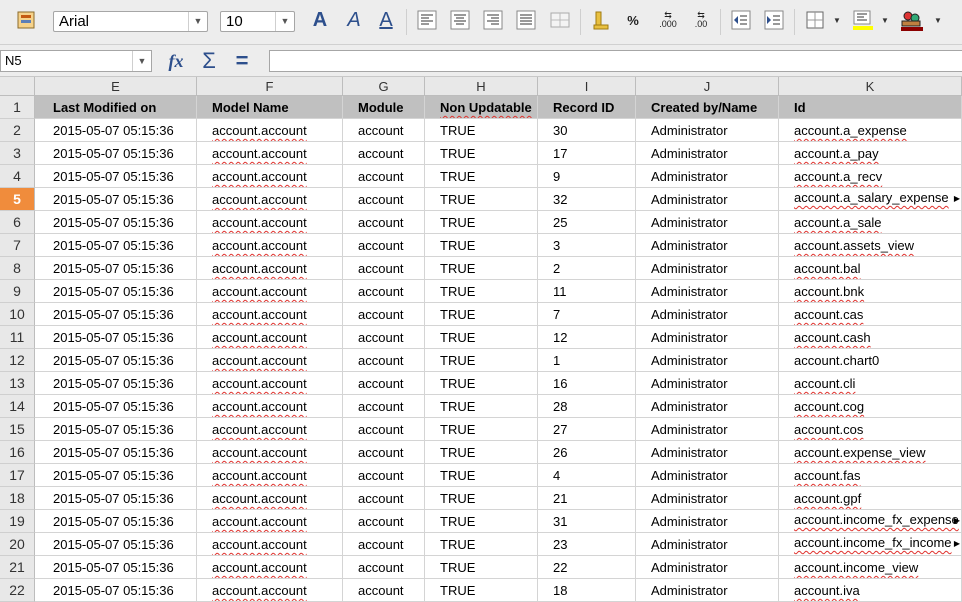 The width and height of the screenshot is (962, 602). What do you see at coordinates (176, 61) in the screenshot?
I see `function-wizard-icon: fx` at bounding box center [176, 61].